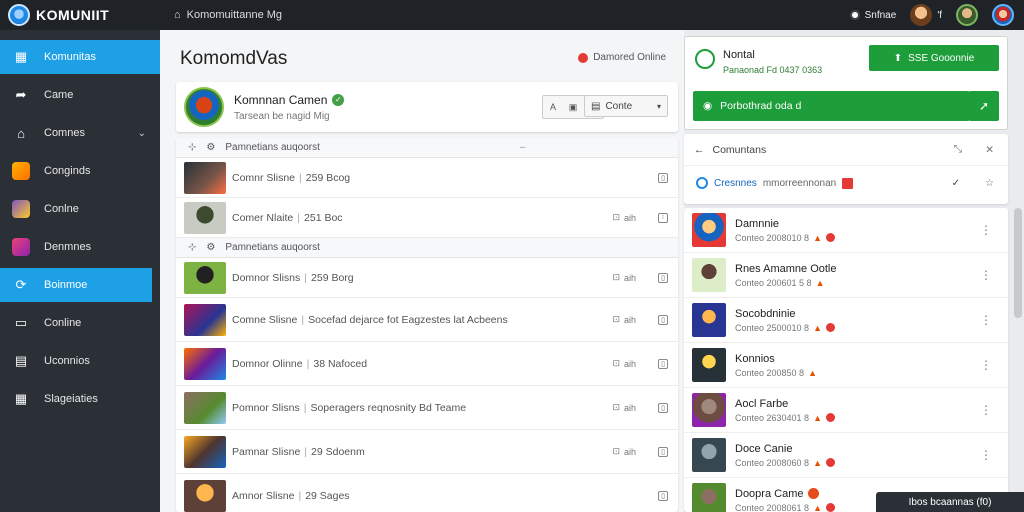  I want to click on sidebar-item-conginds: Conginds, so click(80, 171).